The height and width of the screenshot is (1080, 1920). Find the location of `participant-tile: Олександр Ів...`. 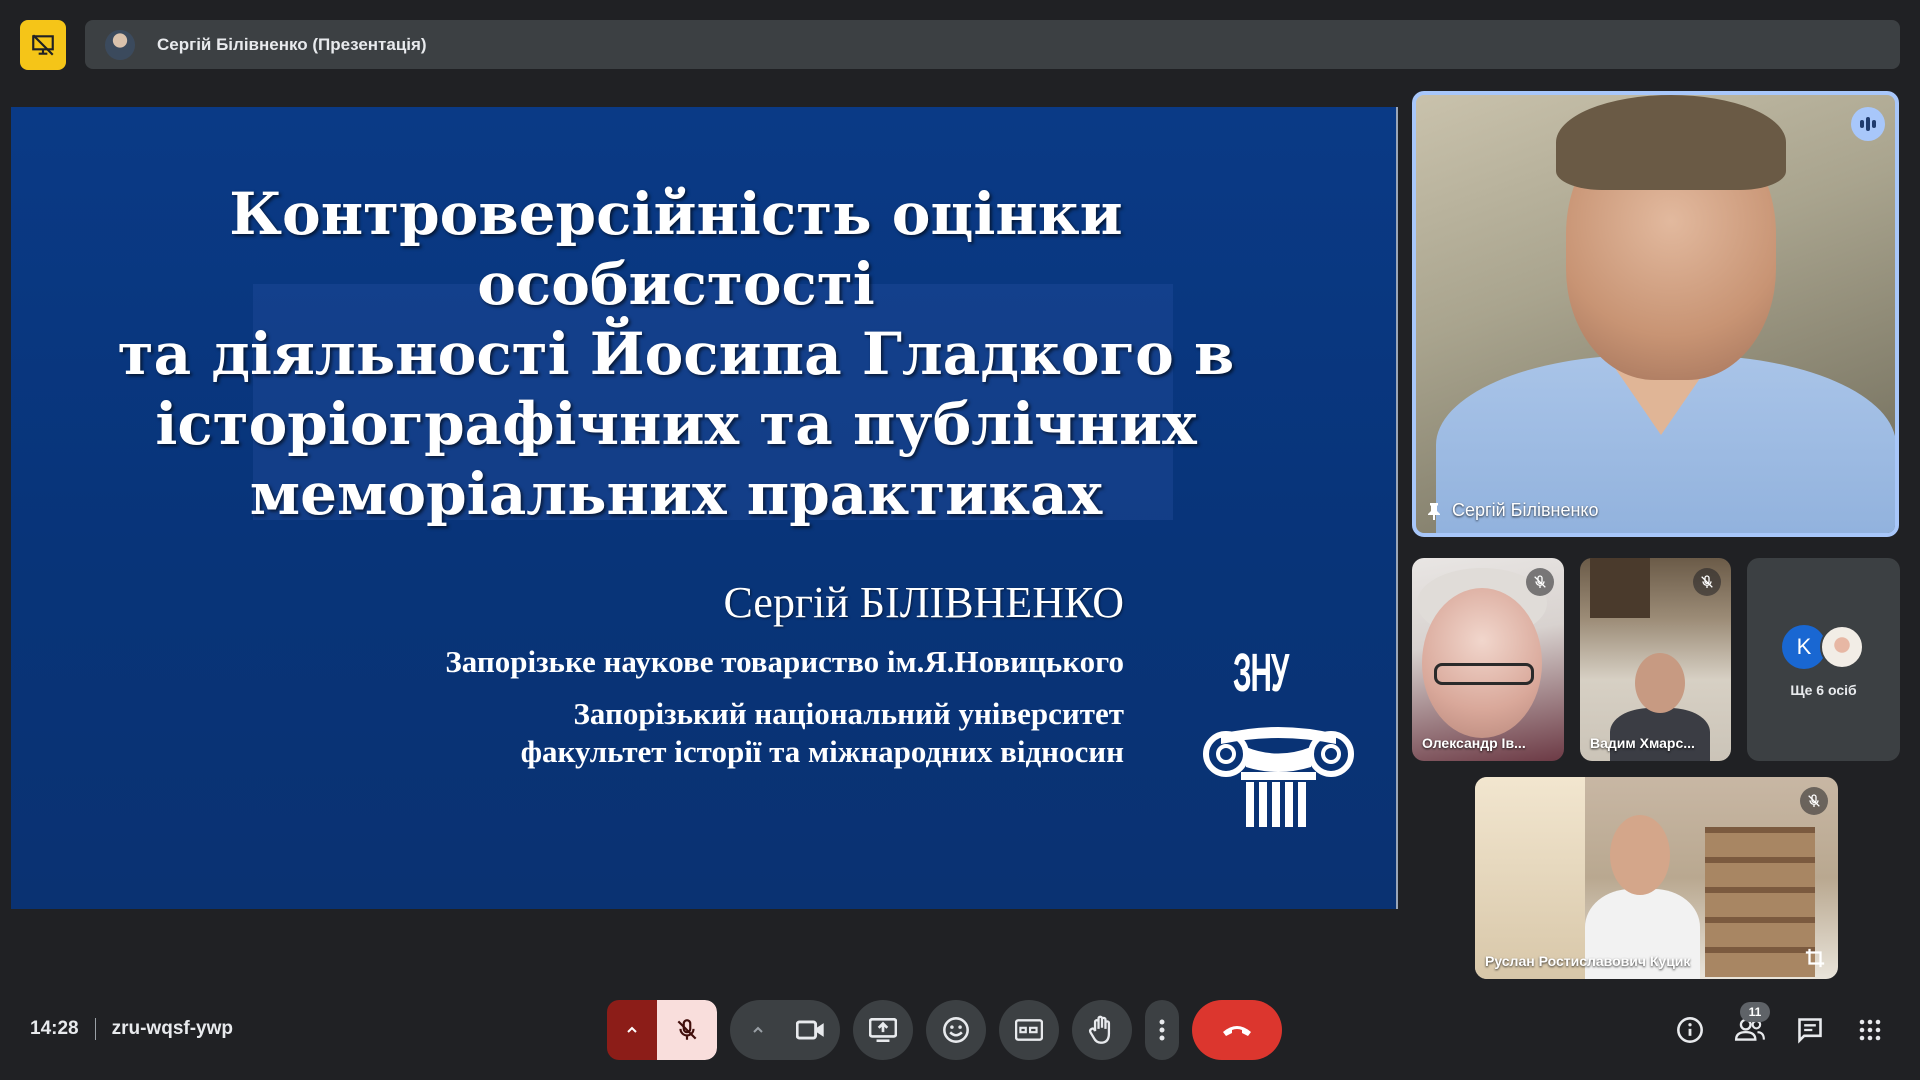

participant-tile: Олександр Ів... is located at coordinates (1488, 659).